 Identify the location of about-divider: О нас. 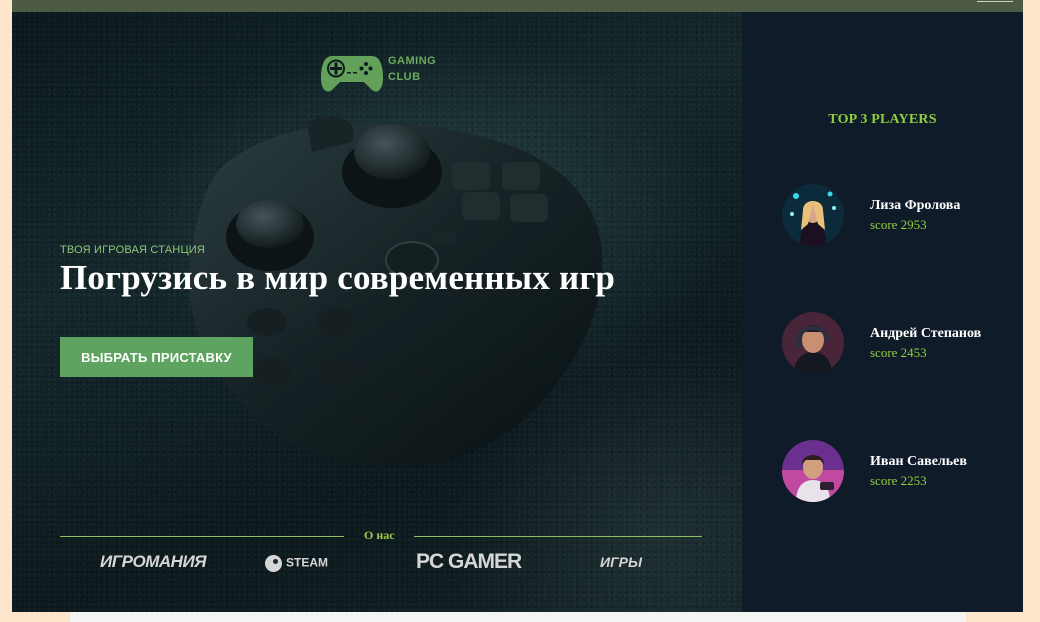
(381, 536).